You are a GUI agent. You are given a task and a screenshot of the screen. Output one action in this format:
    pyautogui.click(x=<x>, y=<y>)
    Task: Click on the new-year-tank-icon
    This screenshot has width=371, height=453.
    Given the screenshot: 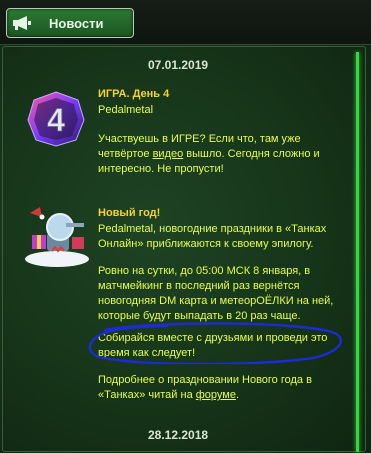 What is the action you would take?
    pyautogui.click(x=57, y=238)
    